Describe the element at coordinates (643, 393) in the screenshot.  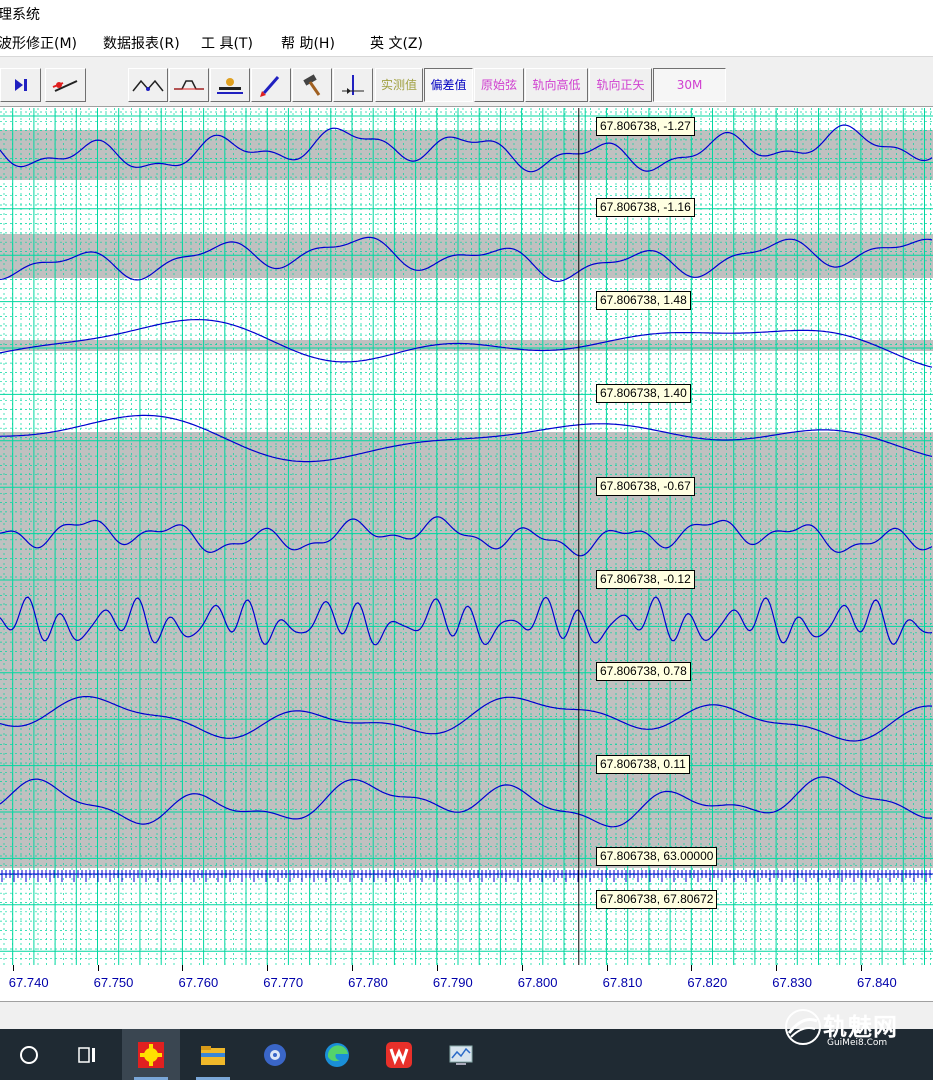
I see `readout-channel-4: 67.806738, 1.40` at that location.